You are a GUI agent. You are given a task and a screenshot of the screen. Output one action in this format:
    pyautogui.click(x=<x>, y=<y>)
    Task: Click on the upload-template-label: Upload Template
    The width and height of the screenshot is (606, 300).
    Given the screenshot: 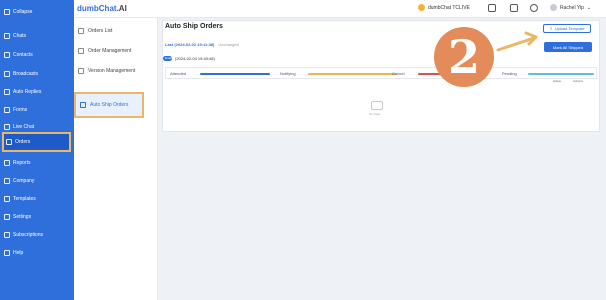 What is the action you would take?
    pyautogui.click(x=569, y=28)
    